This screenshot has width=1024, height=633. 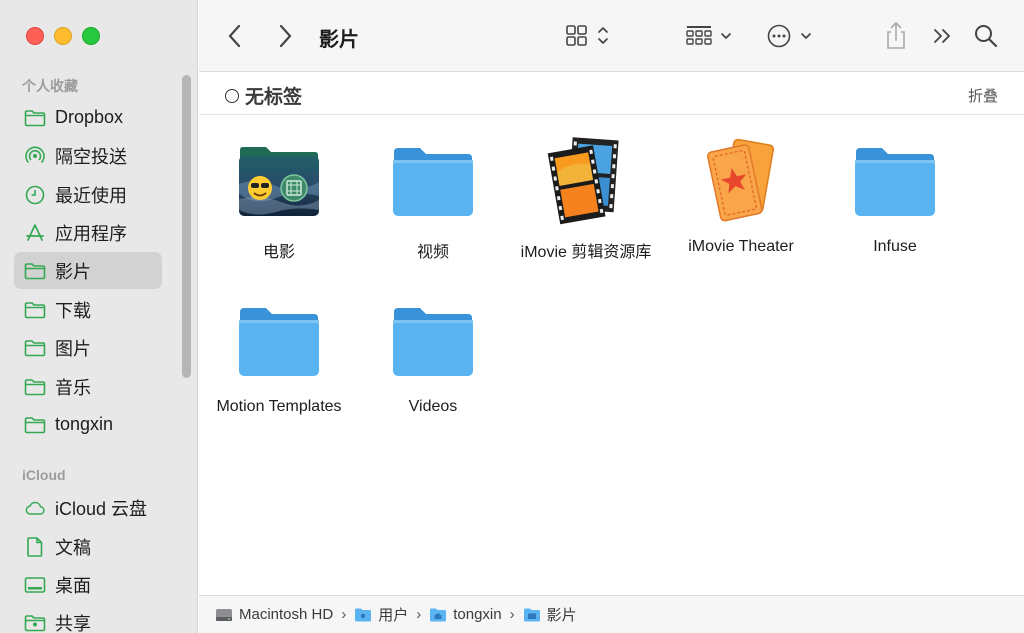 I want to click on collapse-button: 折叠, so click(x=983, y=95).